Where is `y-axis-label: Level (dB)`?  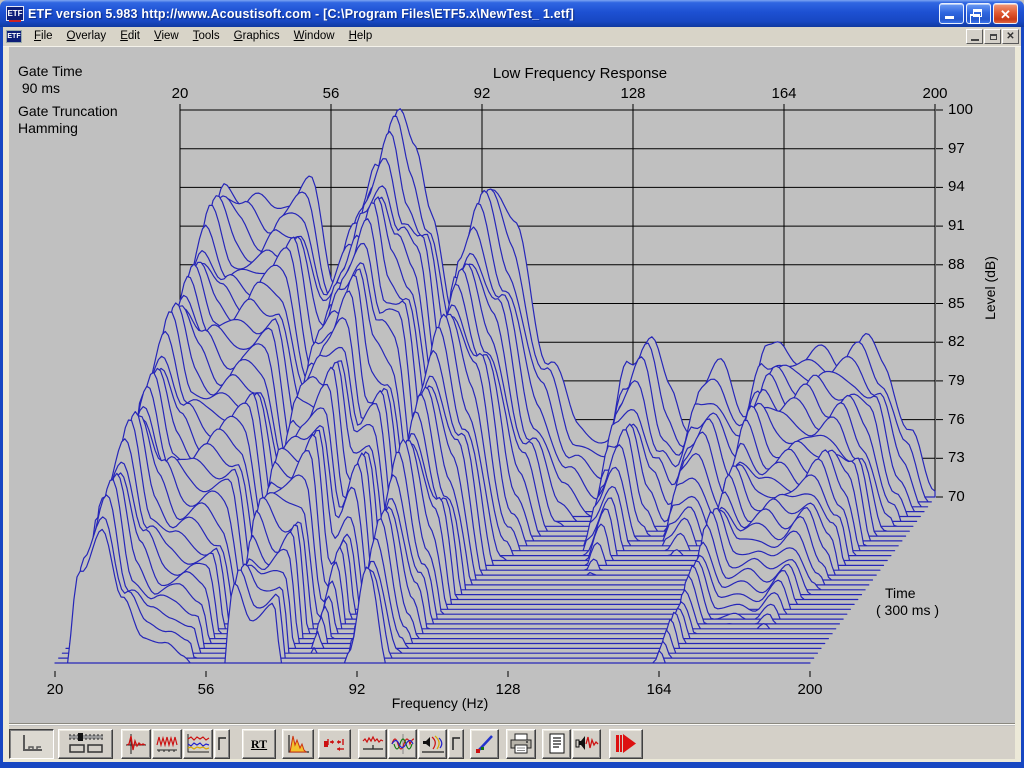 y-axis-label: Level (dB) is located at coordinates (990, 288).